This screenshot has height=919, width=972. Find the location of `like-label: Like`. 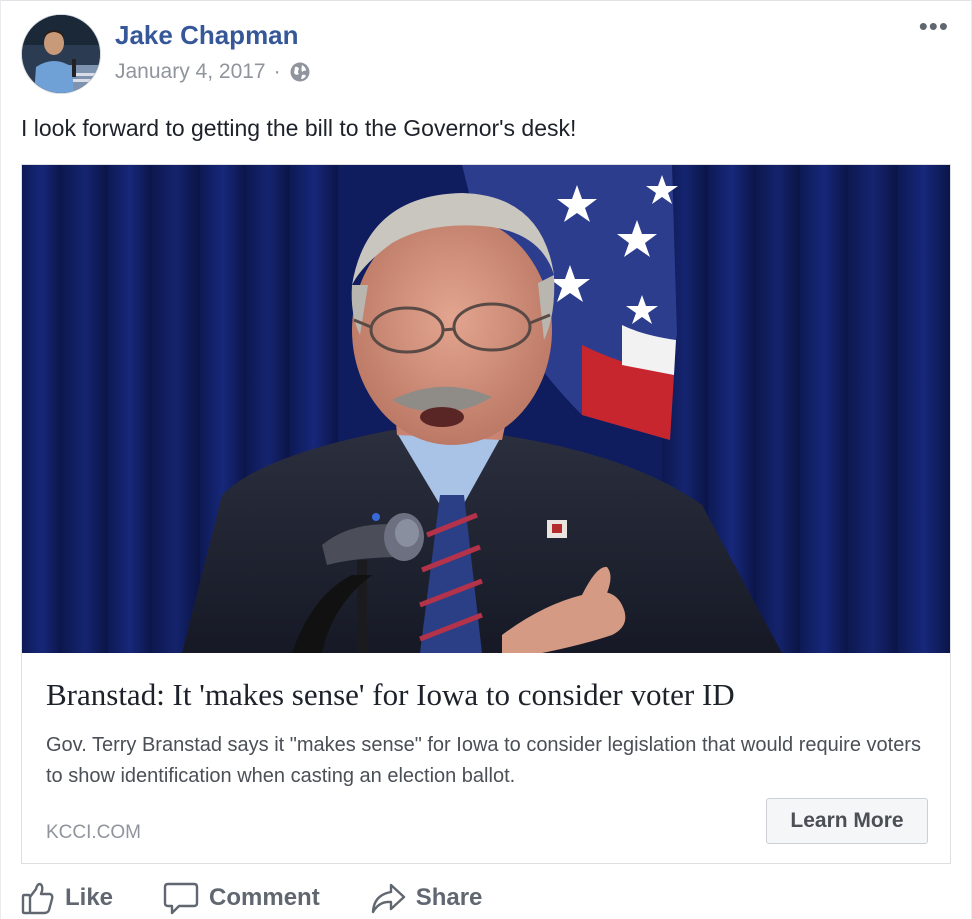

like-label: Like is located at coordinates (89, 897).